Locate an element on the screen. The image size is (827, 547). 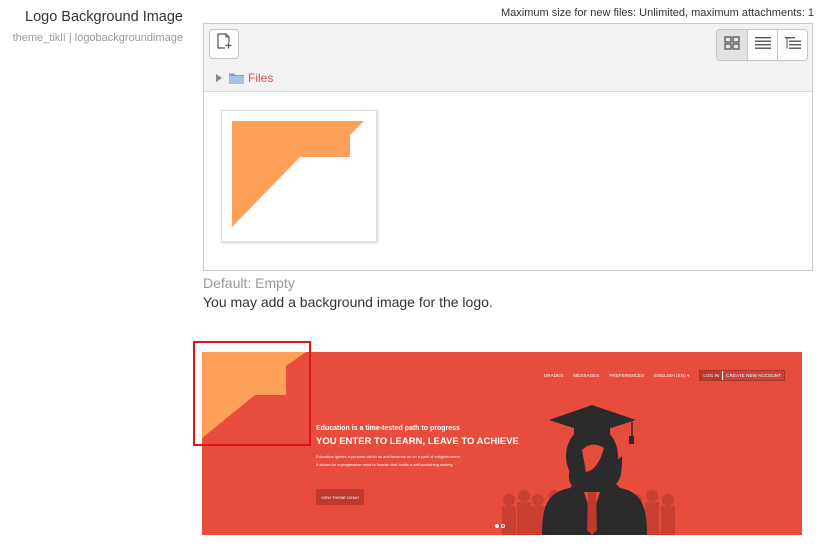
list-view-icon is located at coordinates (762, 45).